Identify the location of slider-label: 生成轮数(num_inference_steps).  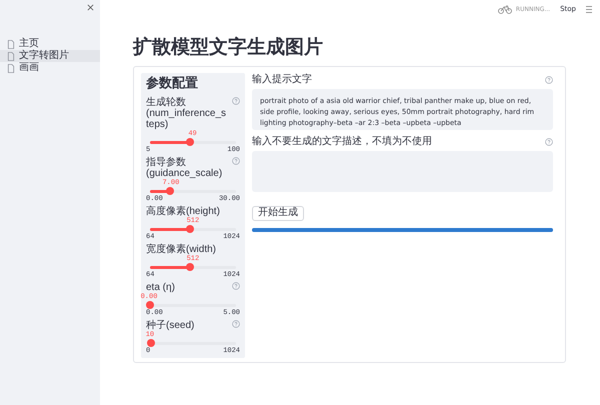
(187, 113).